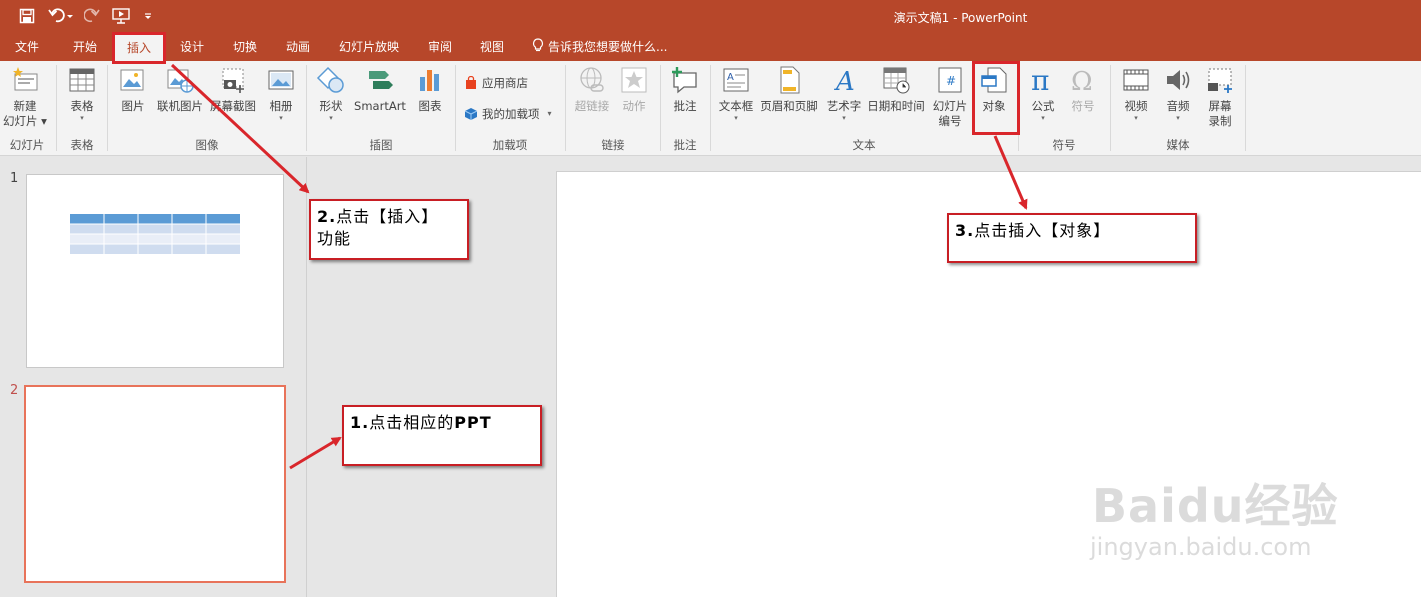 This screenshot has height=597, width=1421. I want to click on tab-transitions: 切换, so click(245, 47).